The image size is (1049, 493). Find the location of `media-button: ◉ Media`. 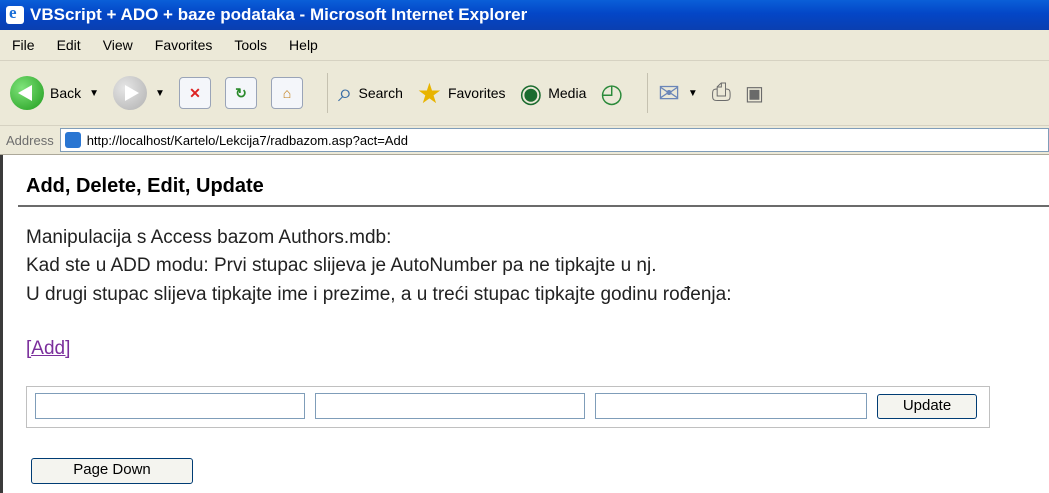

media-button: ◉ Media is located at coordinates (553, 93).